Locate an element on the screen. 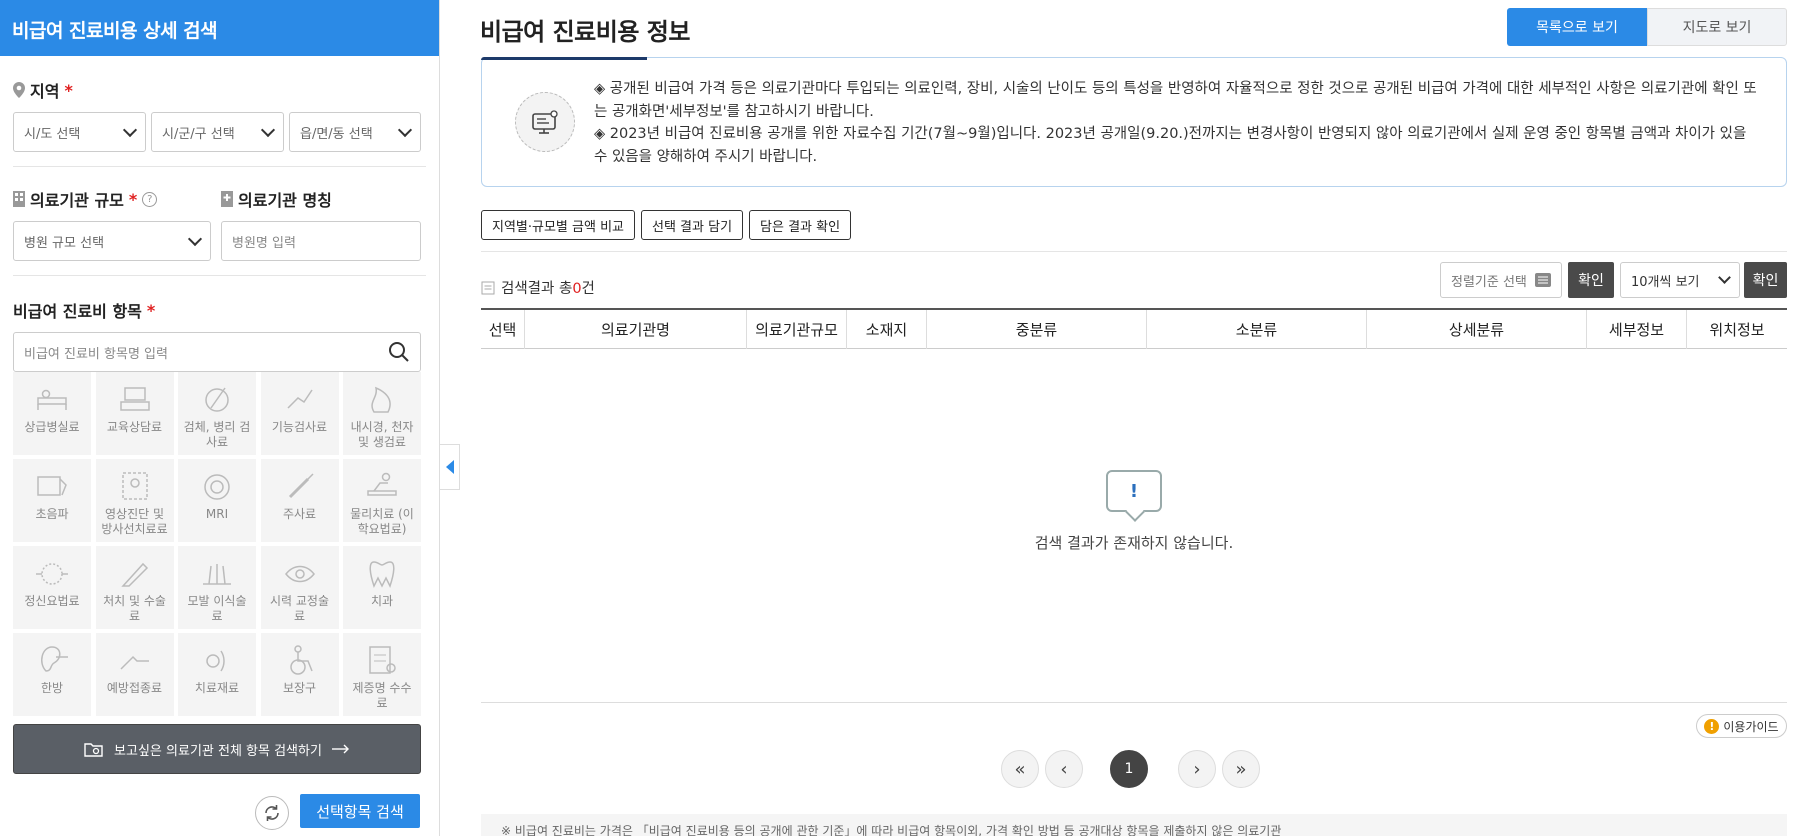  category-label: MRI is located at coordinates (217, 514).